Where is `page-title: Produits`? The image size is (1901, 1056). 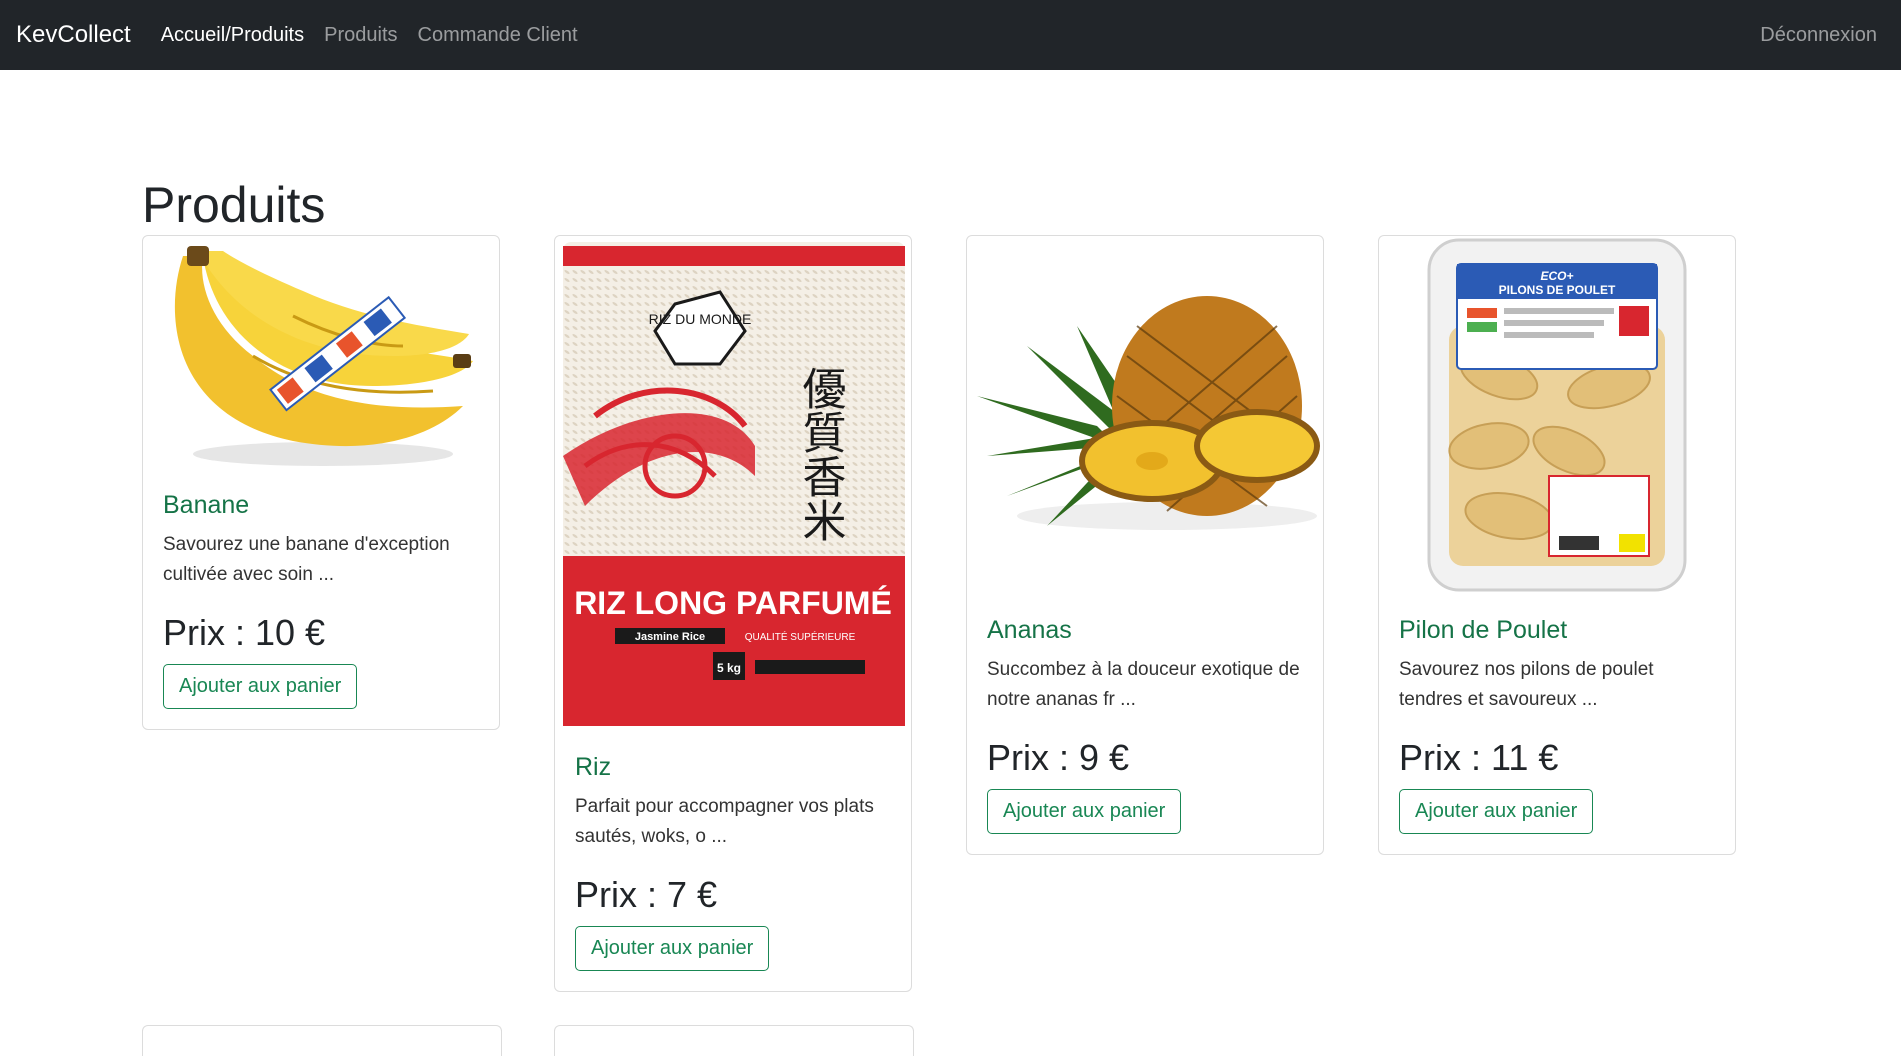 page-title: Produits is located at coordinates (234, 205).